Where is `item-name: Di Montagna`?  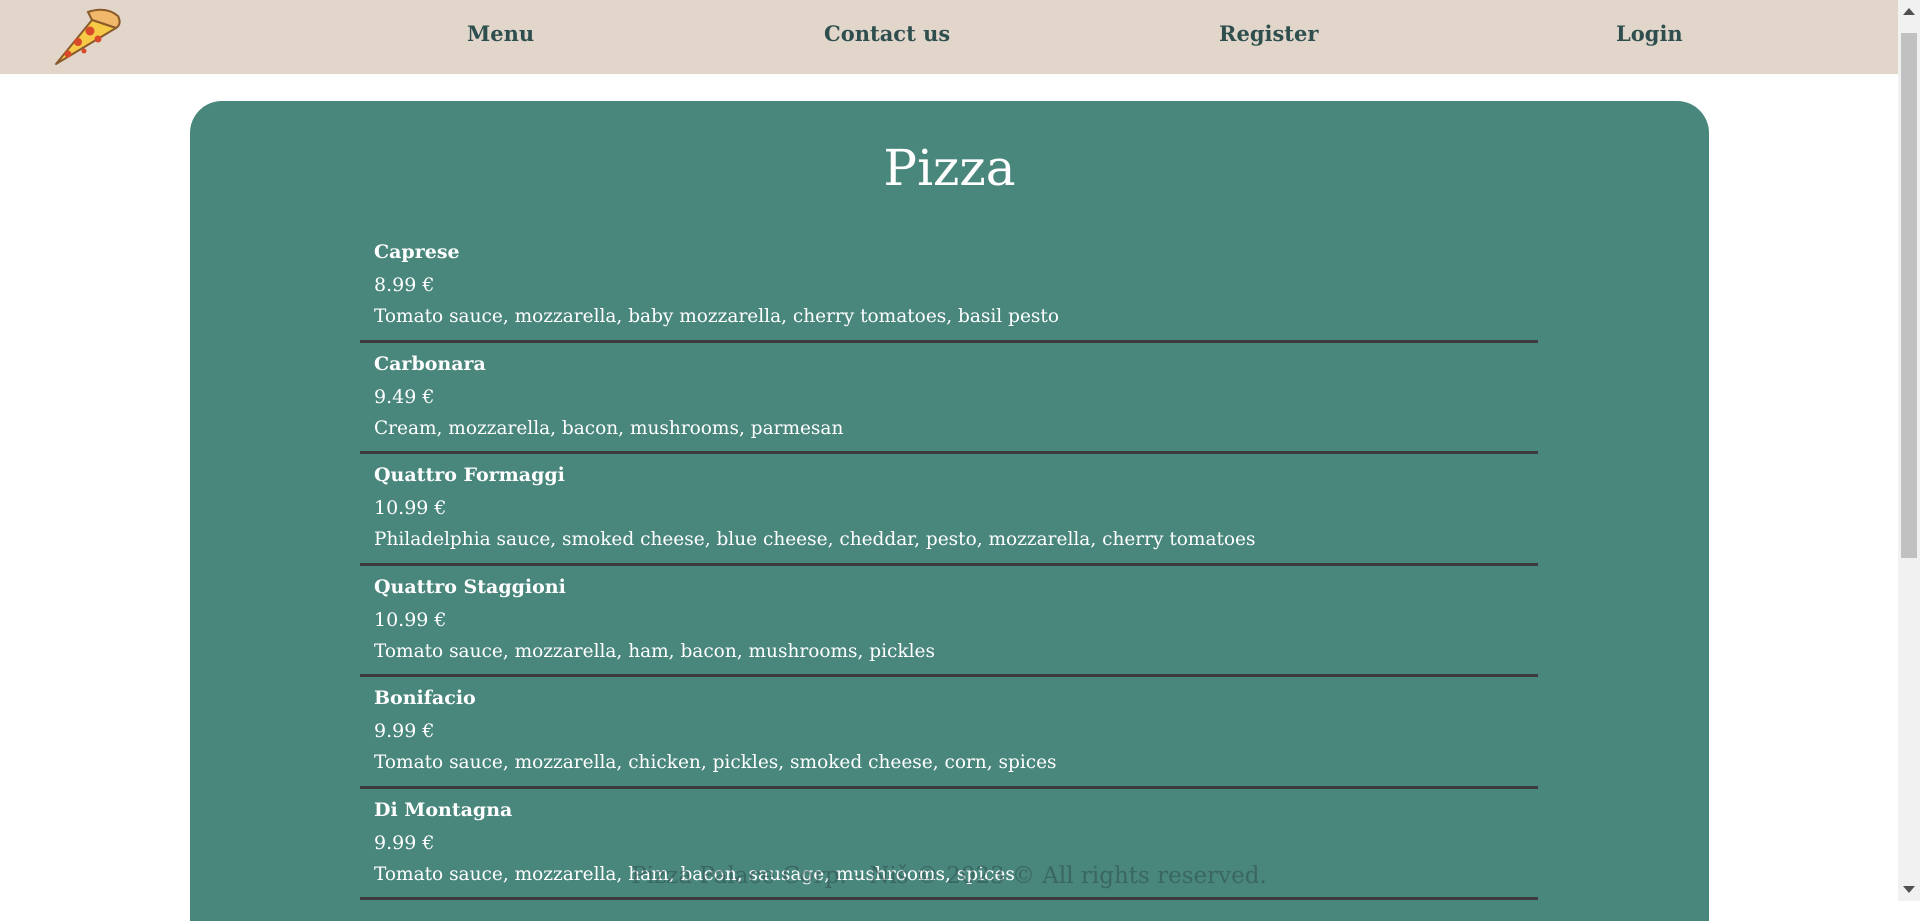 item-name: Di Montagna is located at coordinates (443, 809).